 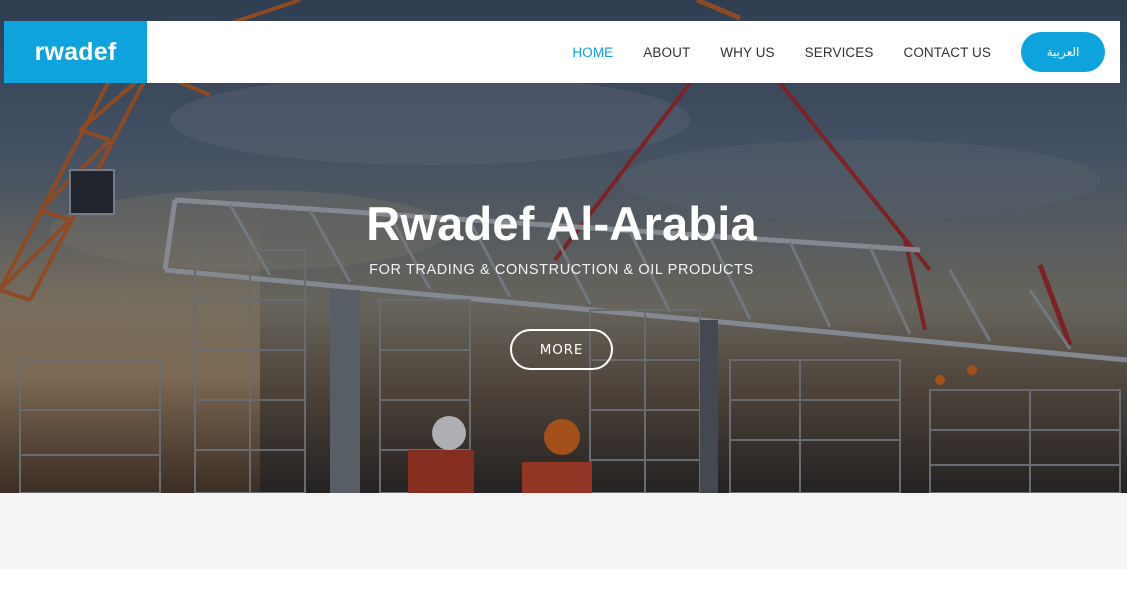 What do you see at coordinates (561, 349) in the screenshot?
I see `more-button: MORE` at bounding box center [561, 349].